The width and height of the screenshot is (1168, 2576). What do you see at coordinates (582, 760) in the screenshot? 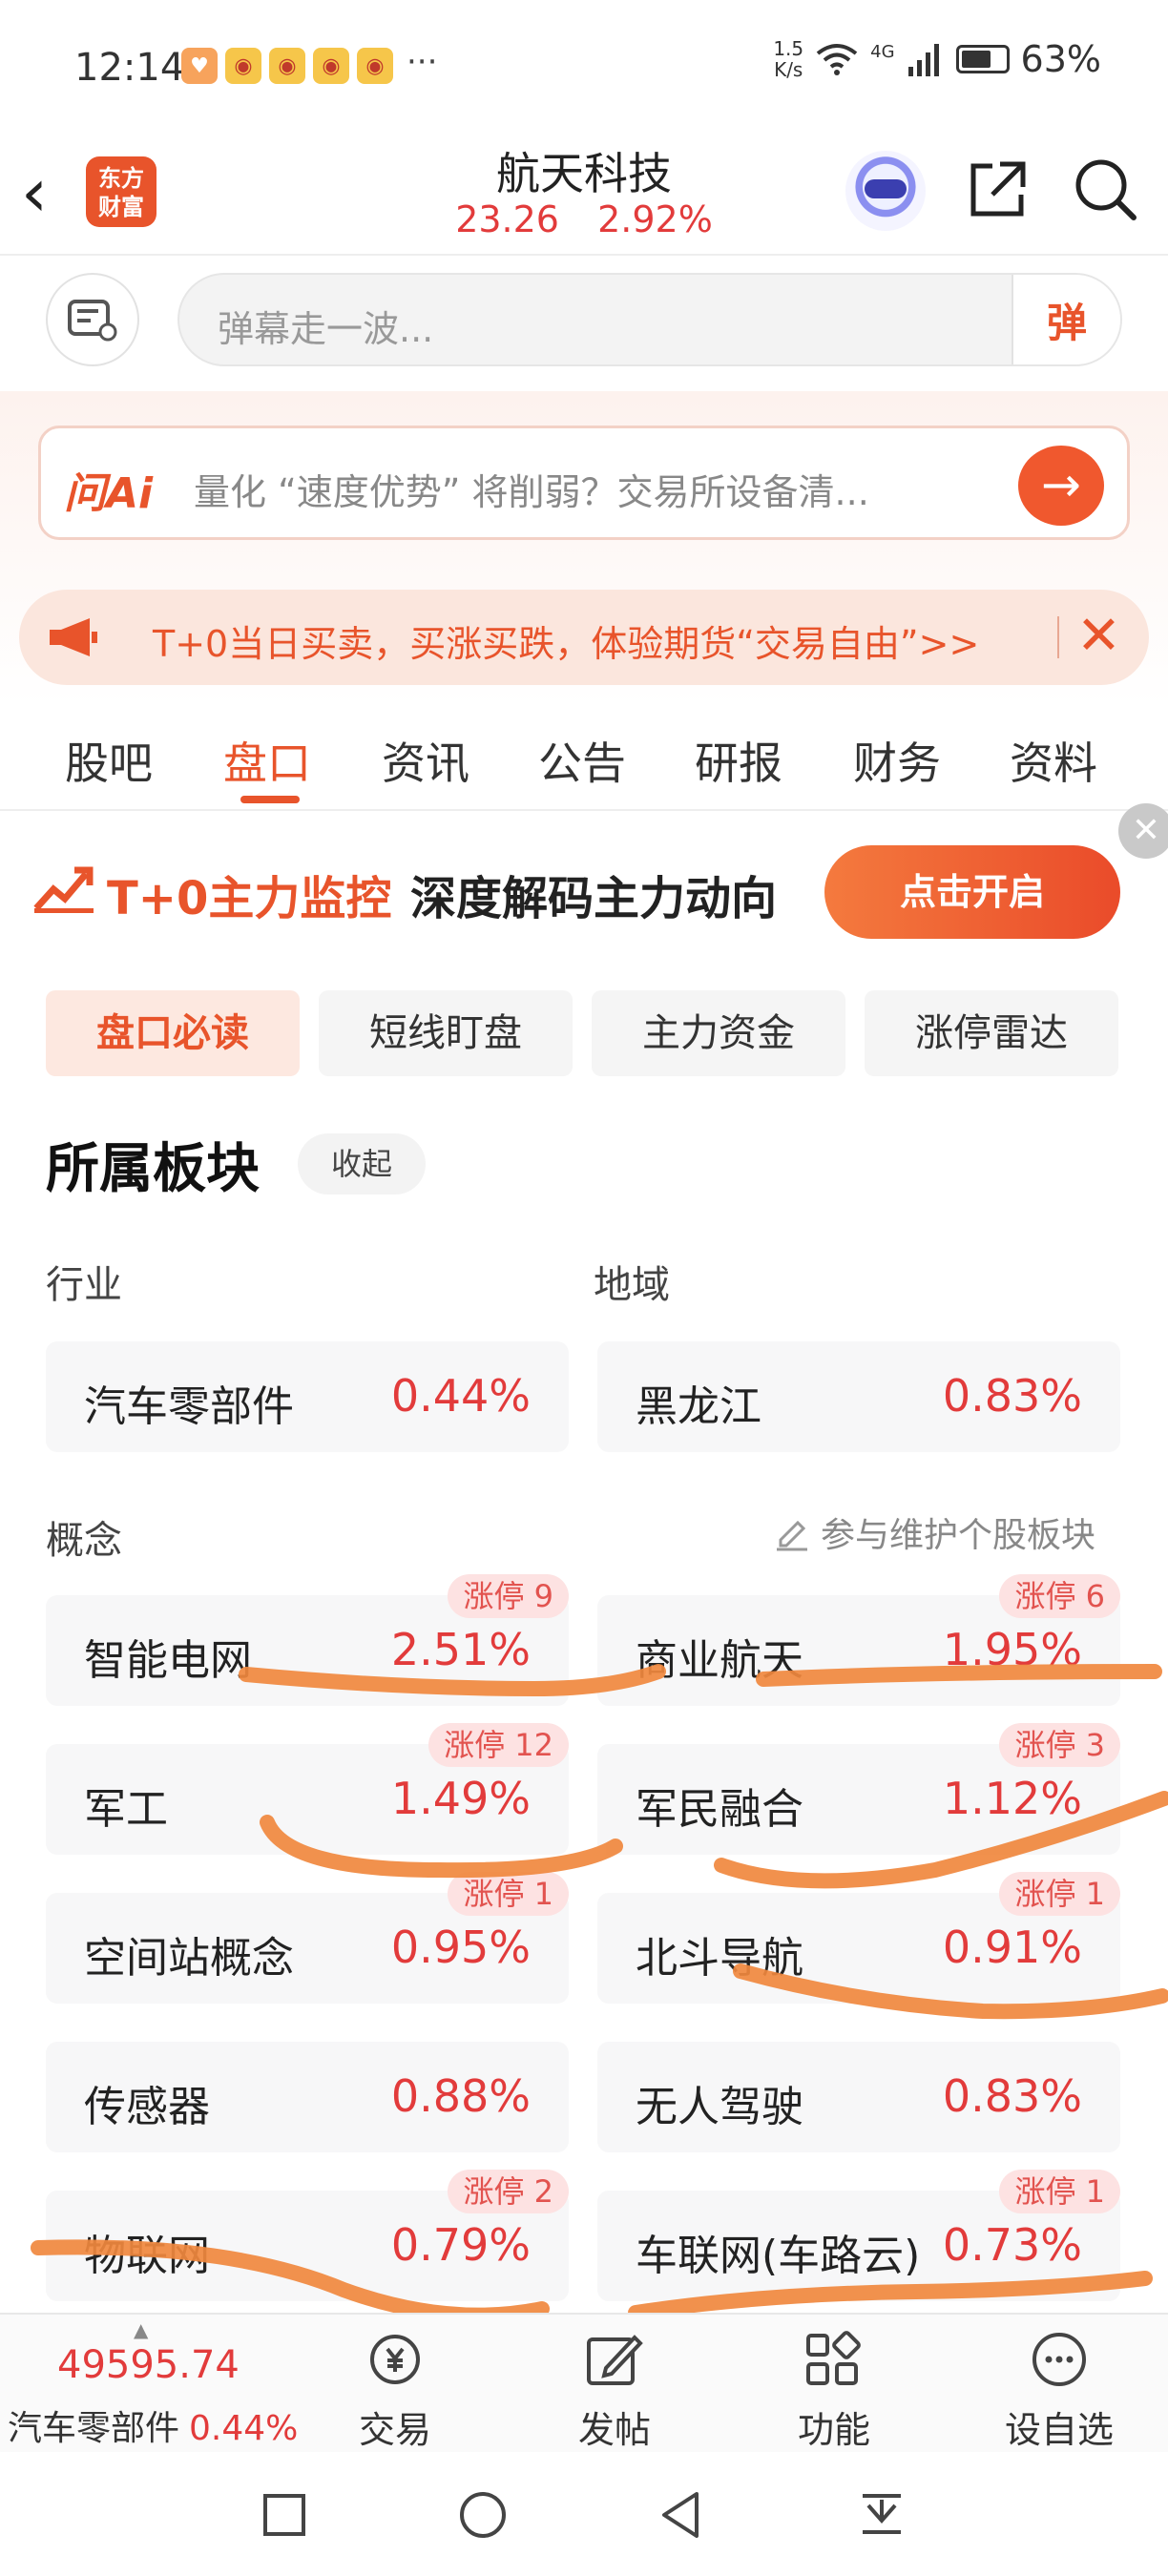
I see `tab-announcements: 公告` at bounding box center [582, 760].